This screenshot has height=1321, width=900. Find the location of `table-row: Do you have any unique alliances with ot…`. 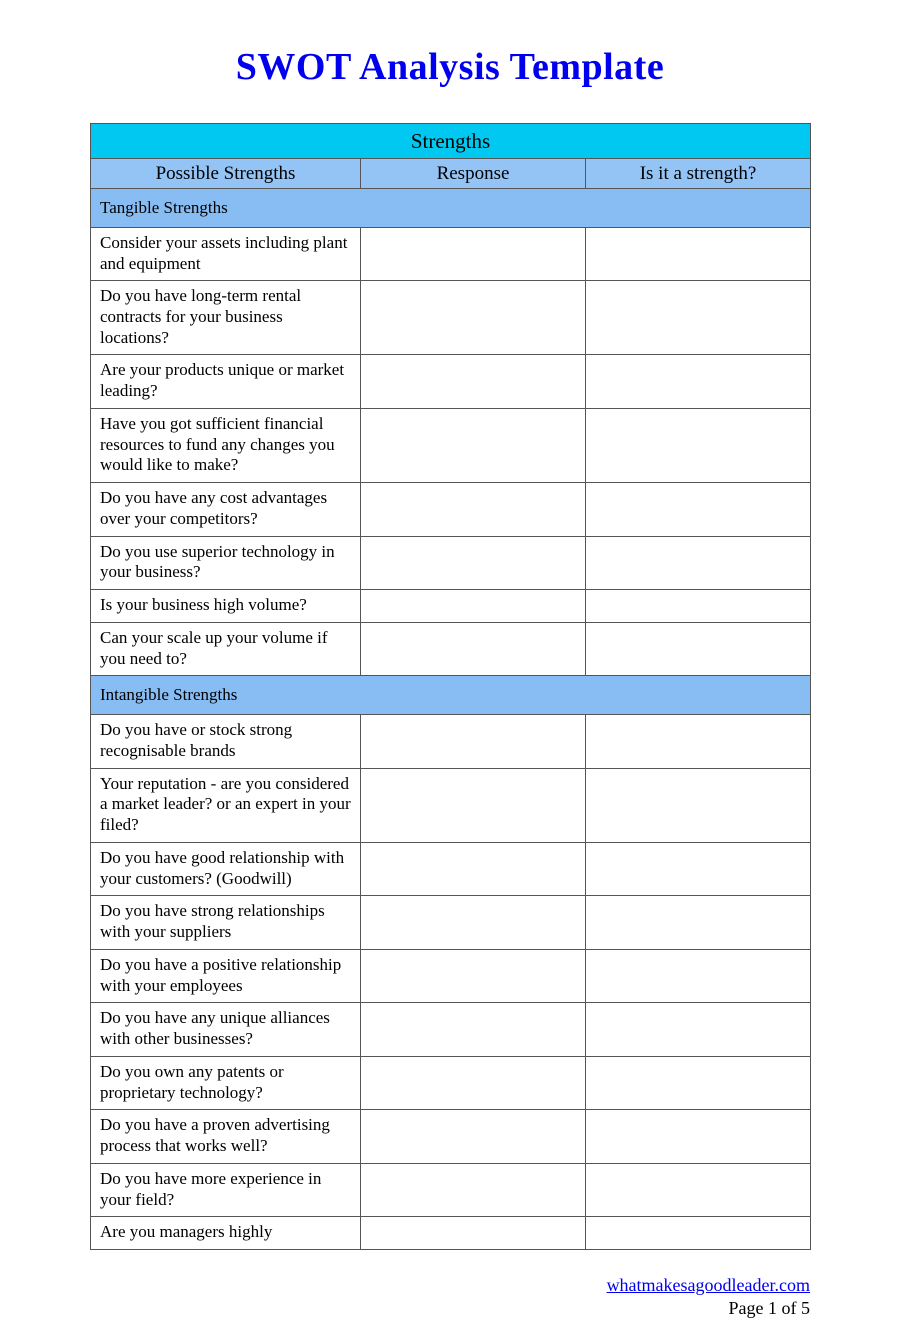

table-row: Do you have any unique alliances with ot… is located at coordinates (451, 1029).